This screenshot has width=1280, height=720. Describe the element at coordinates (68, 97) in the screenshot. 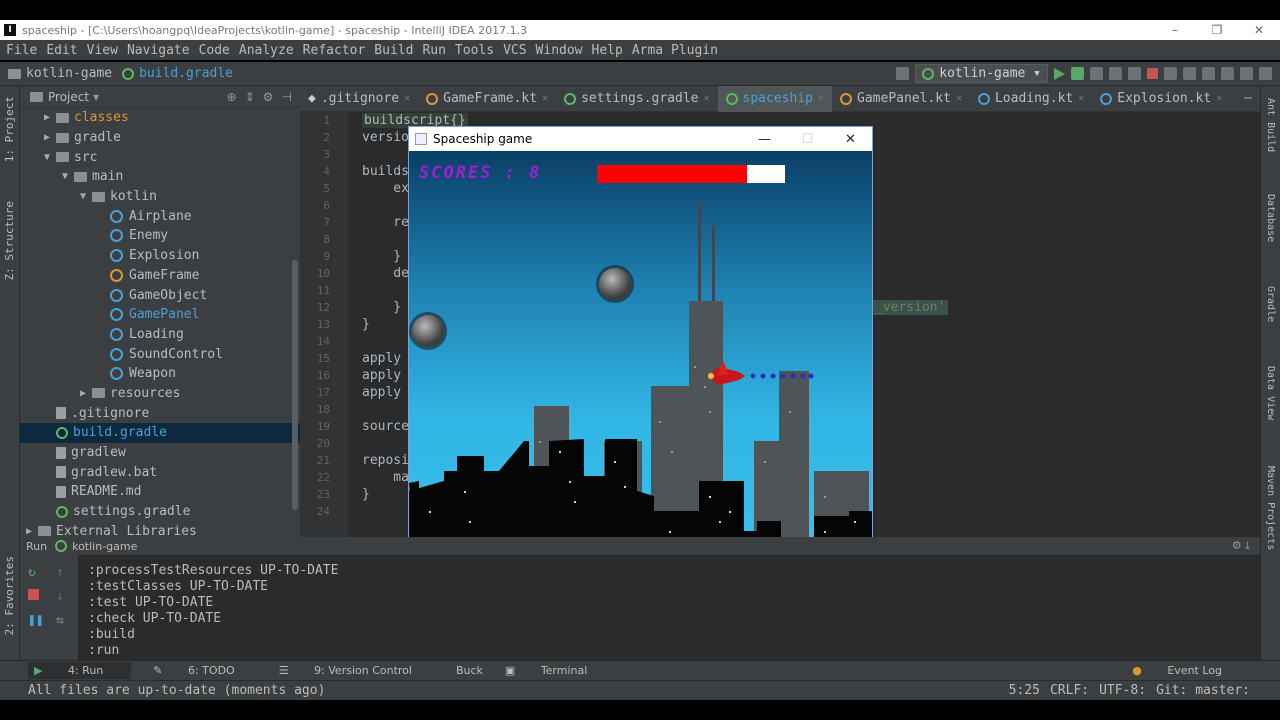

I see `project-panel-title: Project` at that location.